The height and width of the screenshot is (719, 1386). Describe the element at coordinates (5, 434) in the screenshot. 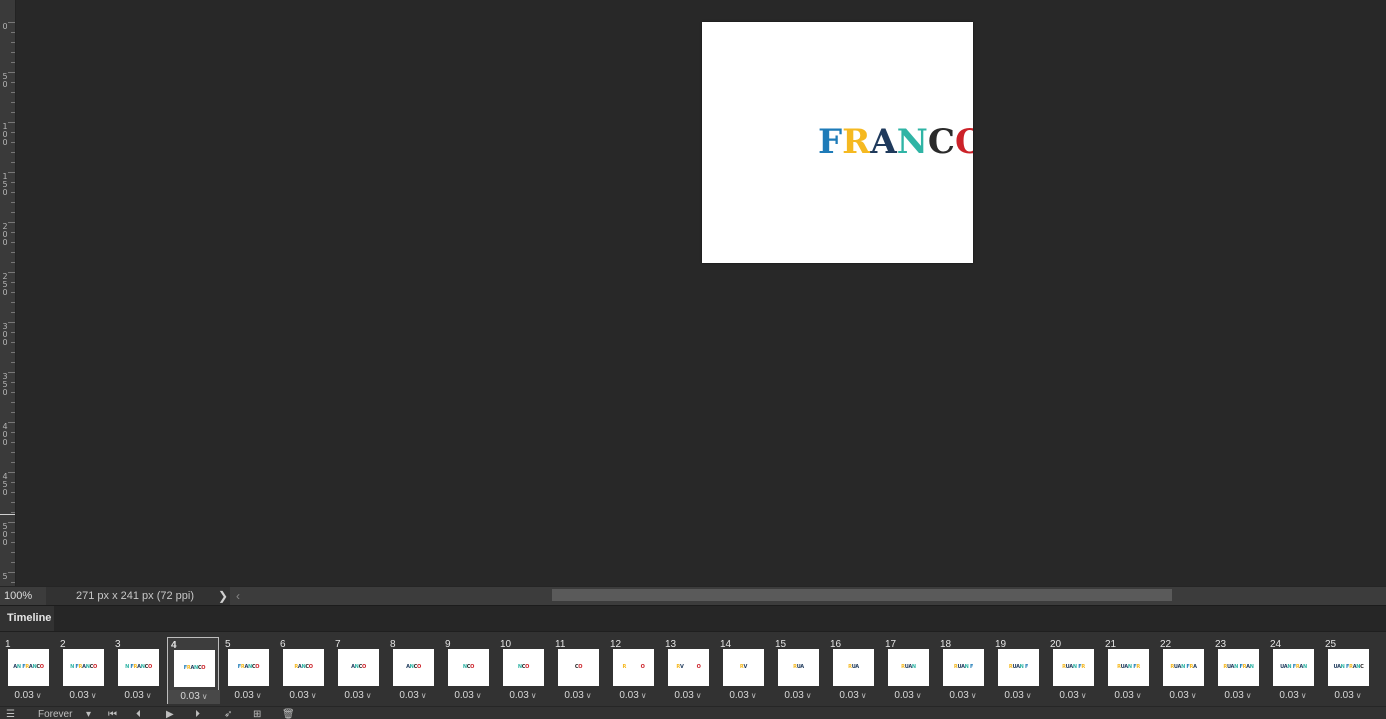

I see `ruler-label: 4 0 0` at that location.